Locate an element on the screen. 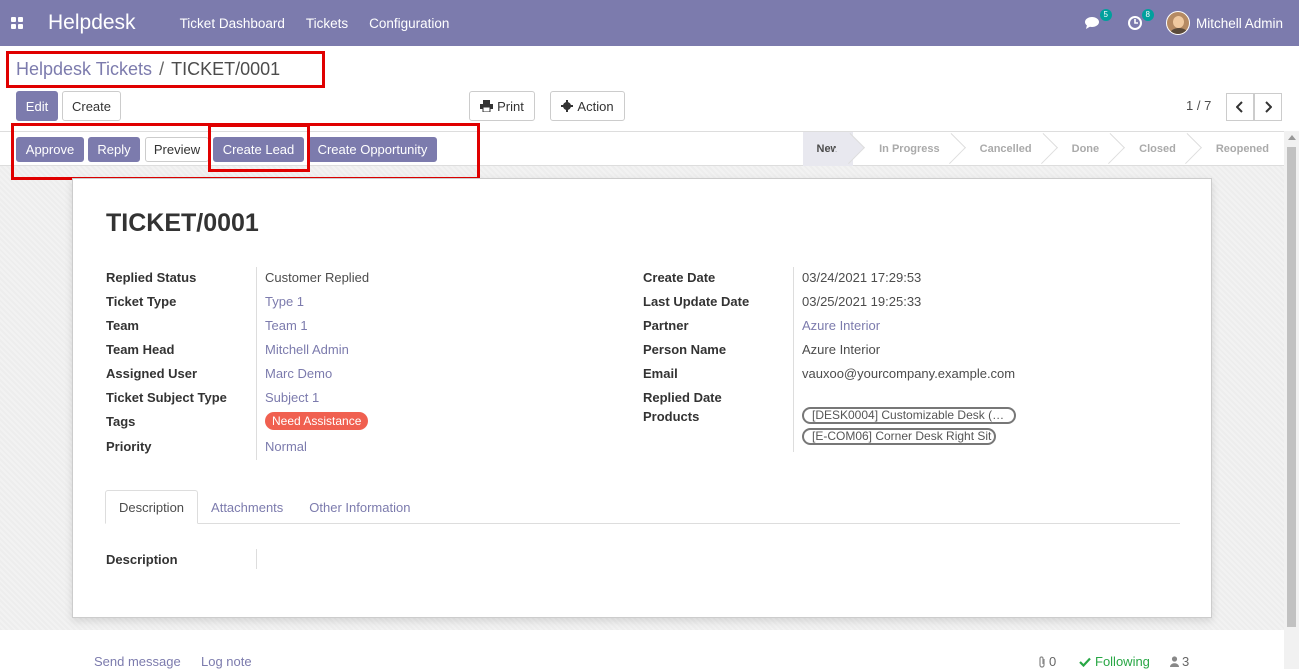 This screenshot has height=669, width=1299. user-name: Mitchell Admin is located at coordinates (1239, 23).